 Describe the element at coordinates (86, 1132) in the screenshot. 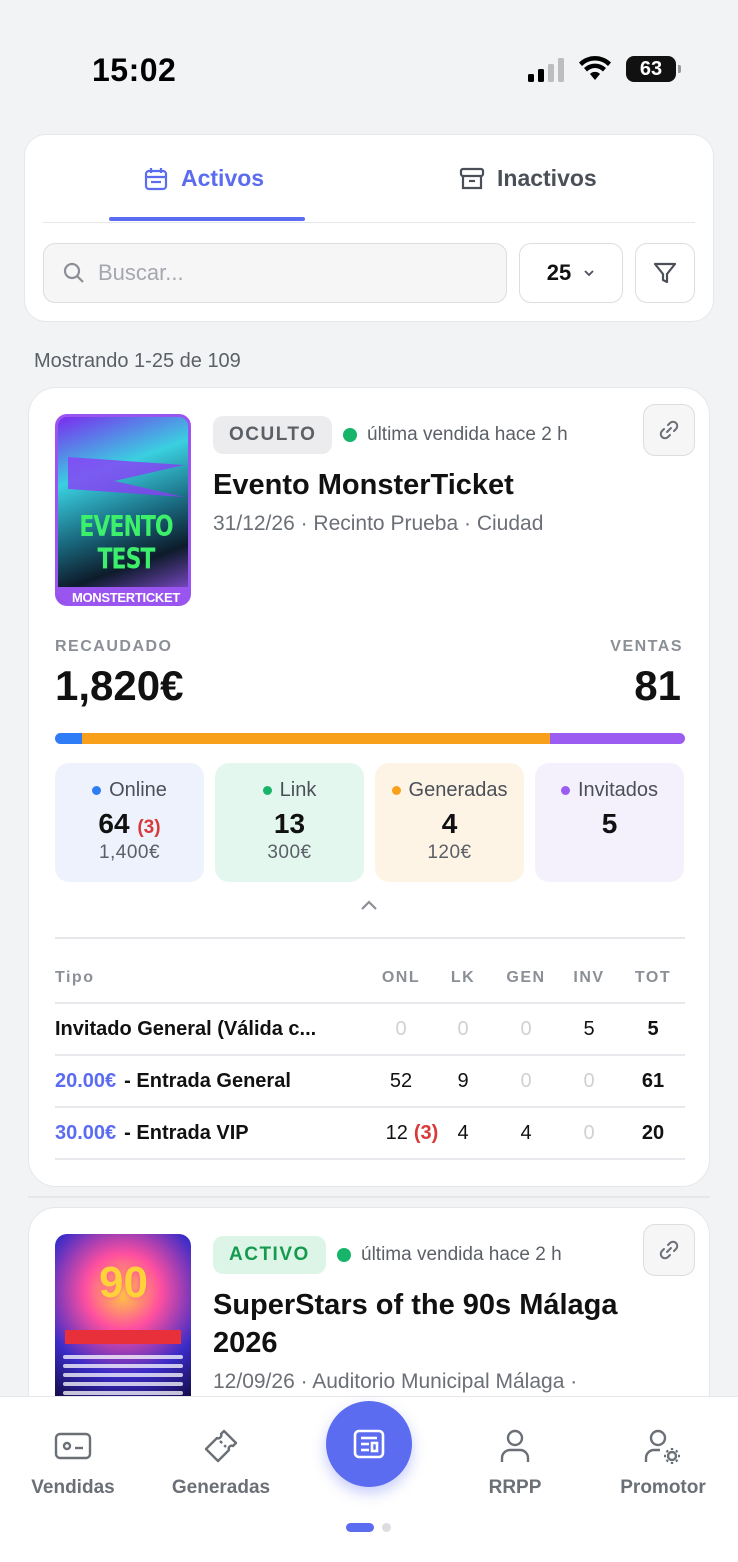

I see `row-price: 30.00€` at that location.